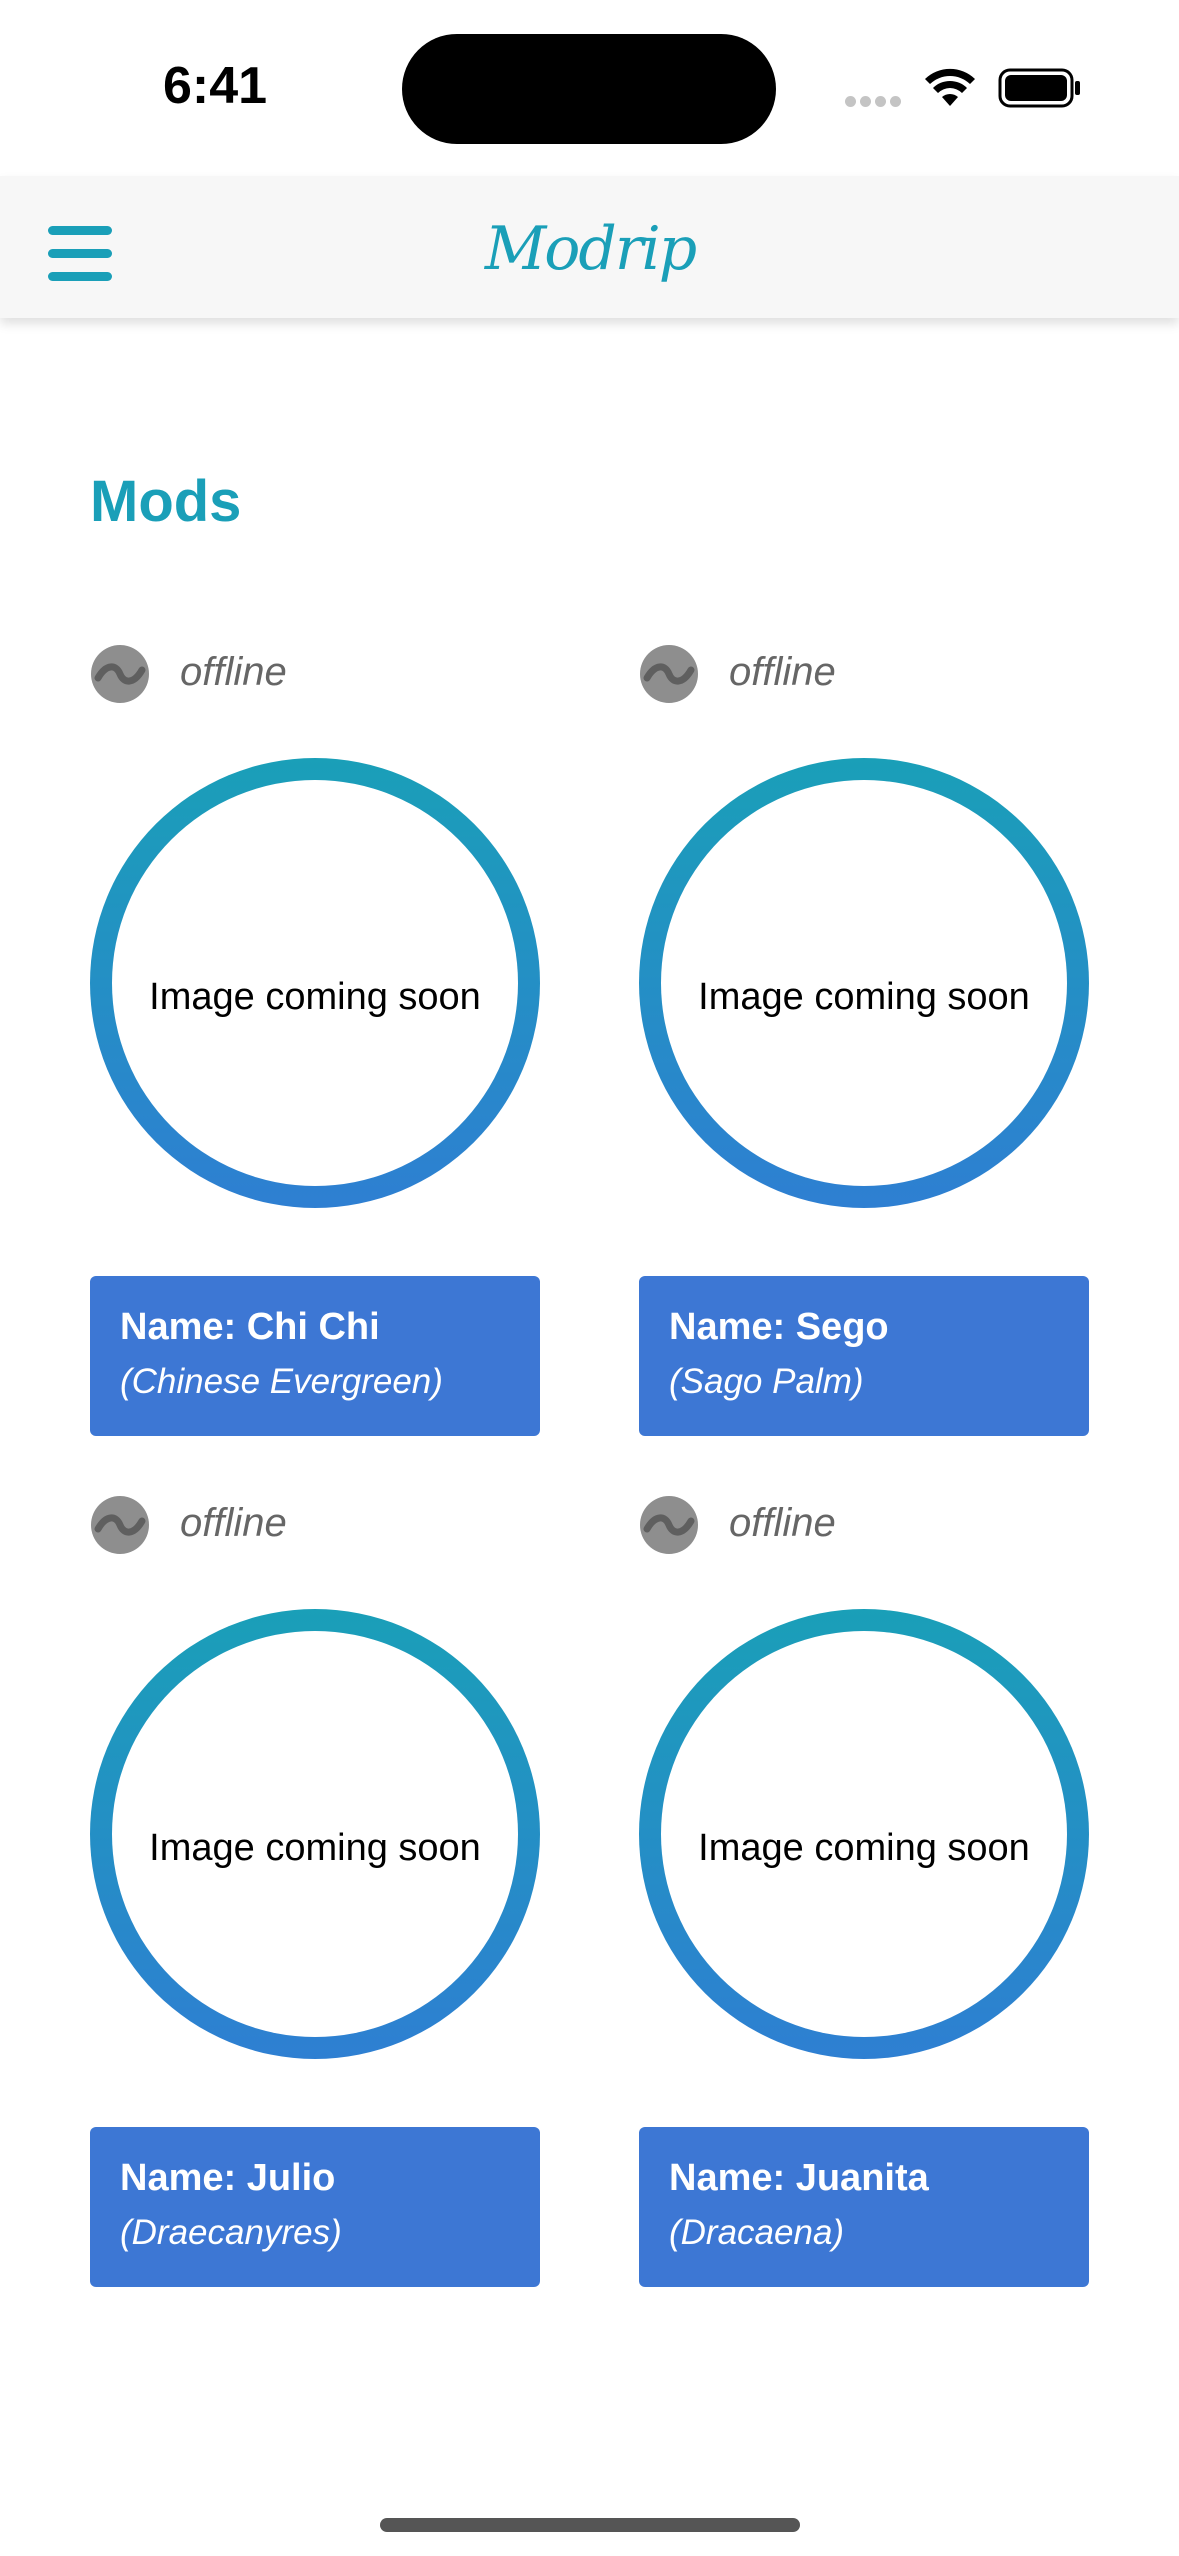 This screenshot has width=1179, height=2556. What do you see at coordinates (757, 2232) in the screenshot?
I see `mod-species: (Dracaena)` at bounding box center [757, 2232].